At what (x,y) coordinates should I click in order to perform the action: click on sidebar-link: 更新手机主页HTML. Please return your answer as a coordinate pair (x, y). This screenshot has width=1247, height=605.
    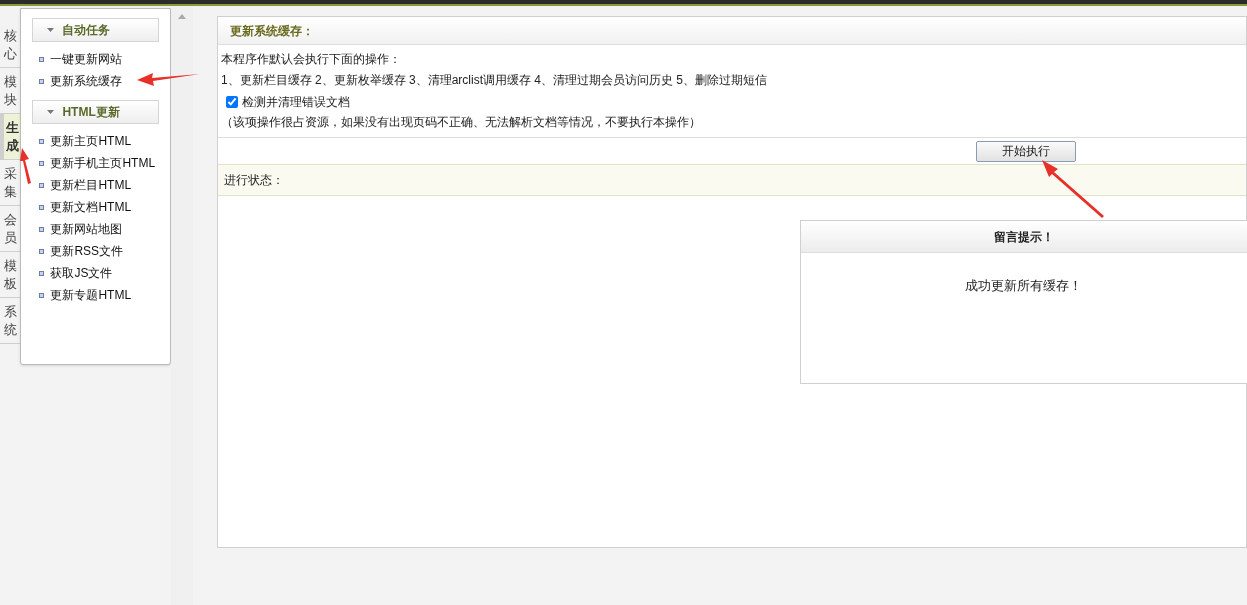
    Looking at the image, I should click on (103, 163).